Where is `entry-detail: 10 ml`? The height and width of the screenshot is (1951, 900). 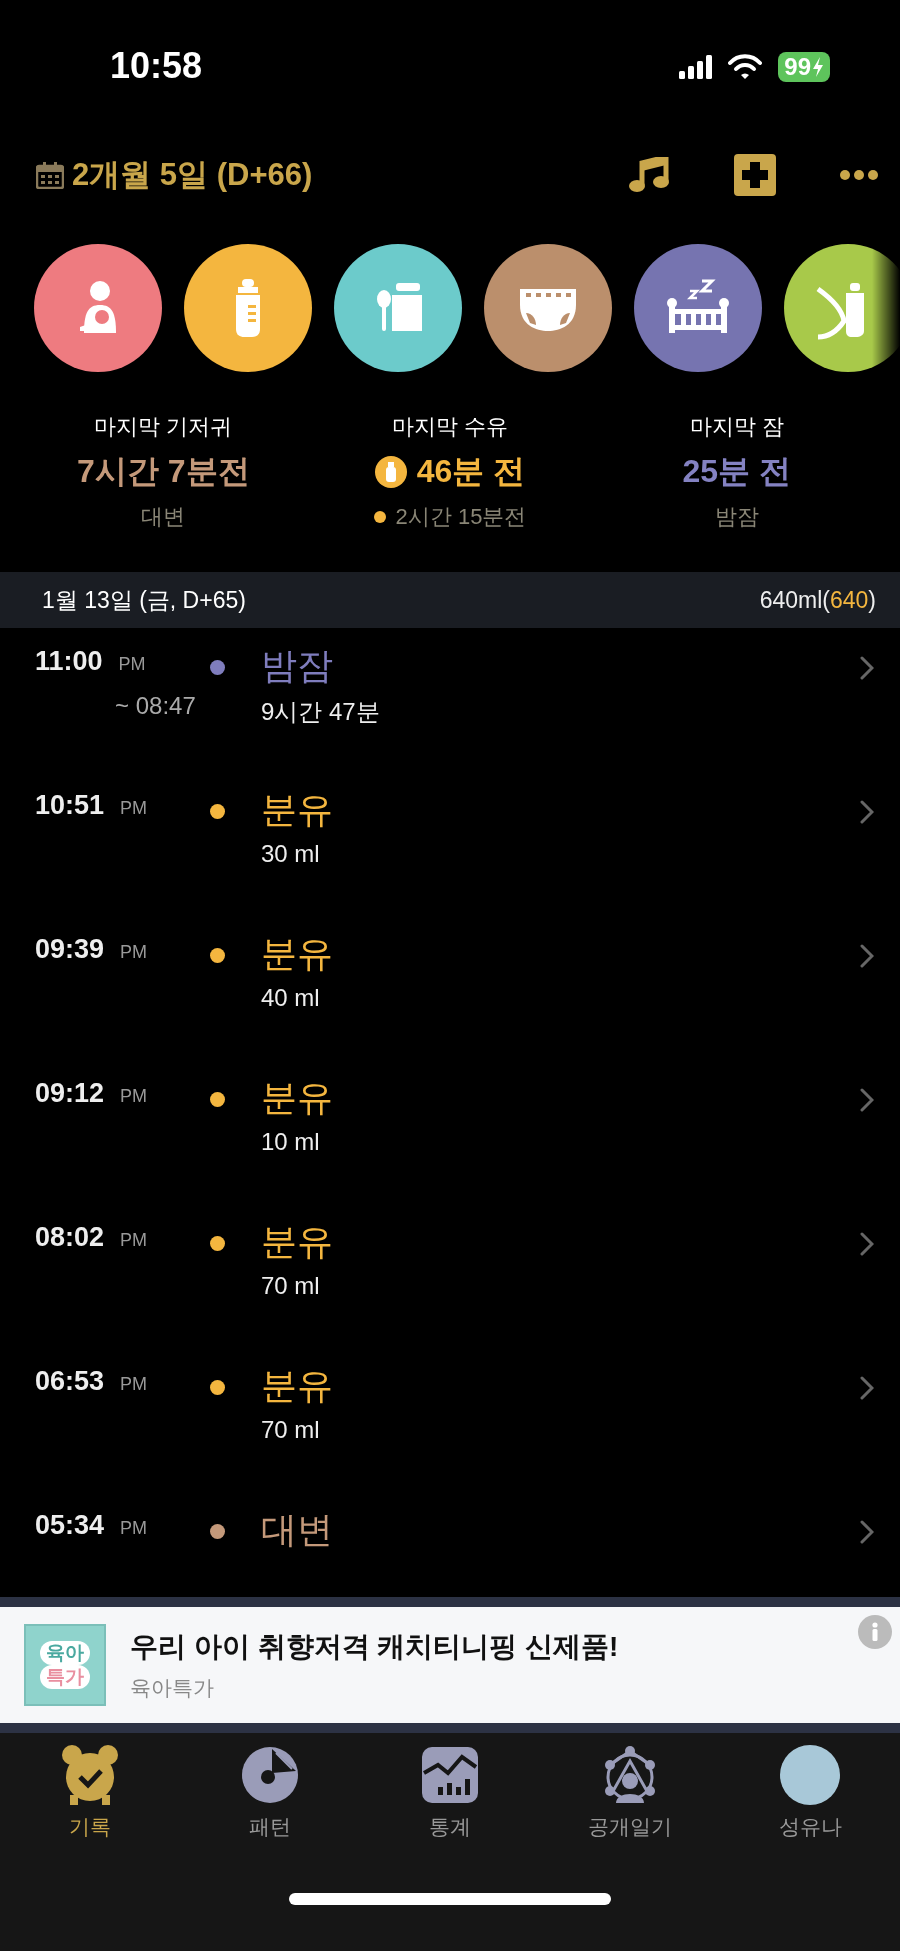 entry-detail: 10 ml is located at coordinates (290, 1142).